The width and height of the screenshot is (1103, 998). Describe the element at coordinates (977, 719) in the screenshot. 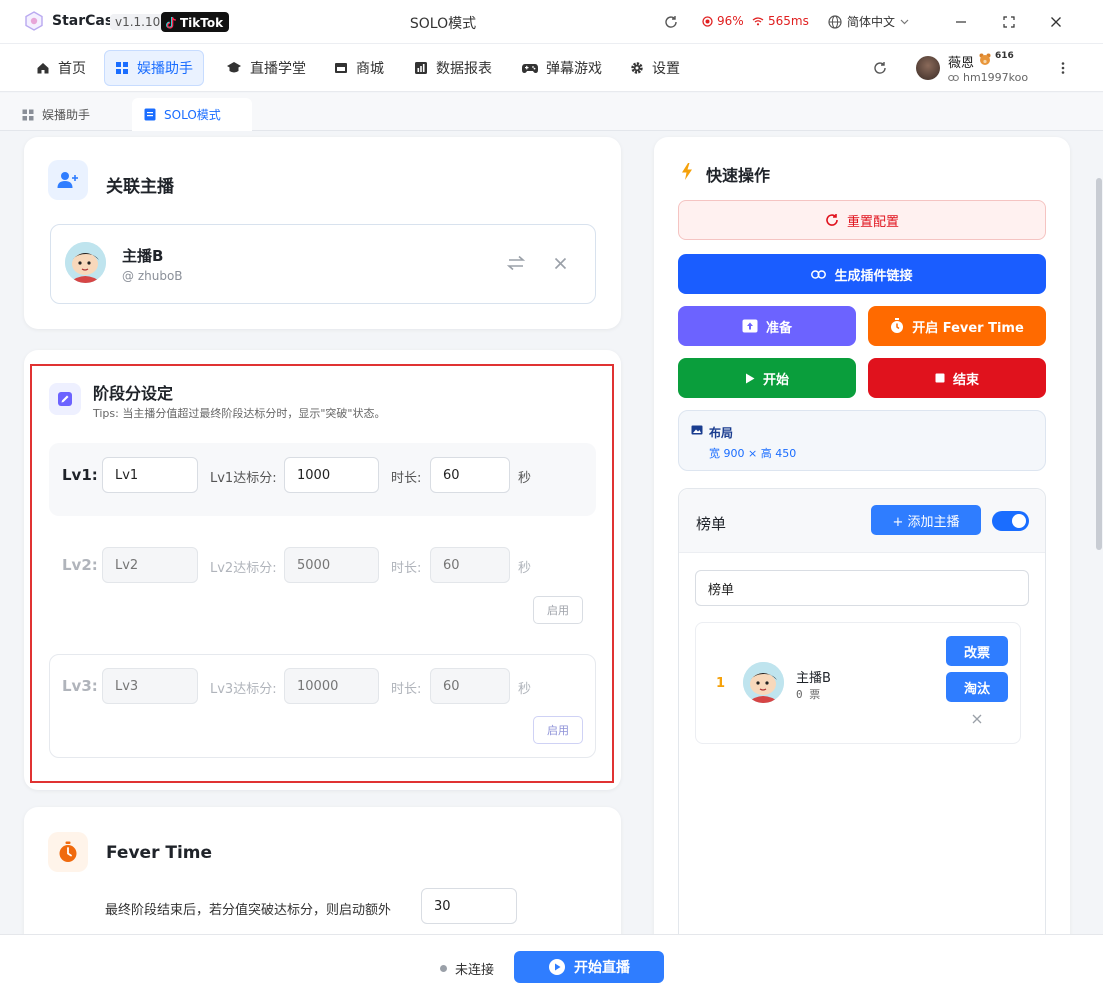

I see `remove-entry-icon` at that location.